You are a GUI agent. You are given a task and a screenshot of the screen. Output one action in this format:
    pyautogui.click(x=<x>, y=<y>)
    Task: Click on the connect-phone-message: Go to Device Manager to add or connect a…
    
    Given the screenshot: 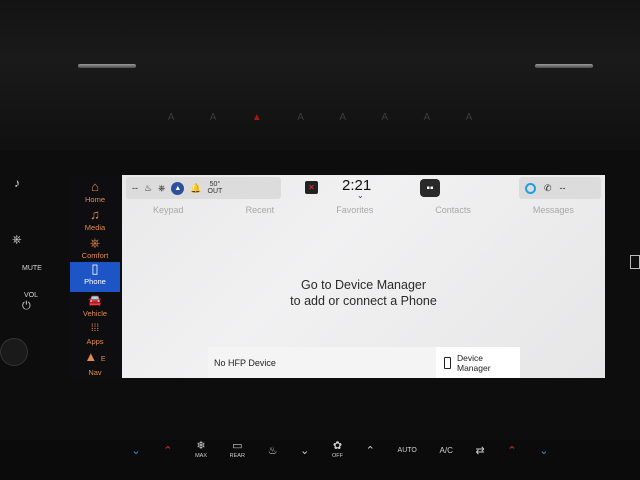 What is the action you would take?
    pyautogui.click(x=363, y=293)
    